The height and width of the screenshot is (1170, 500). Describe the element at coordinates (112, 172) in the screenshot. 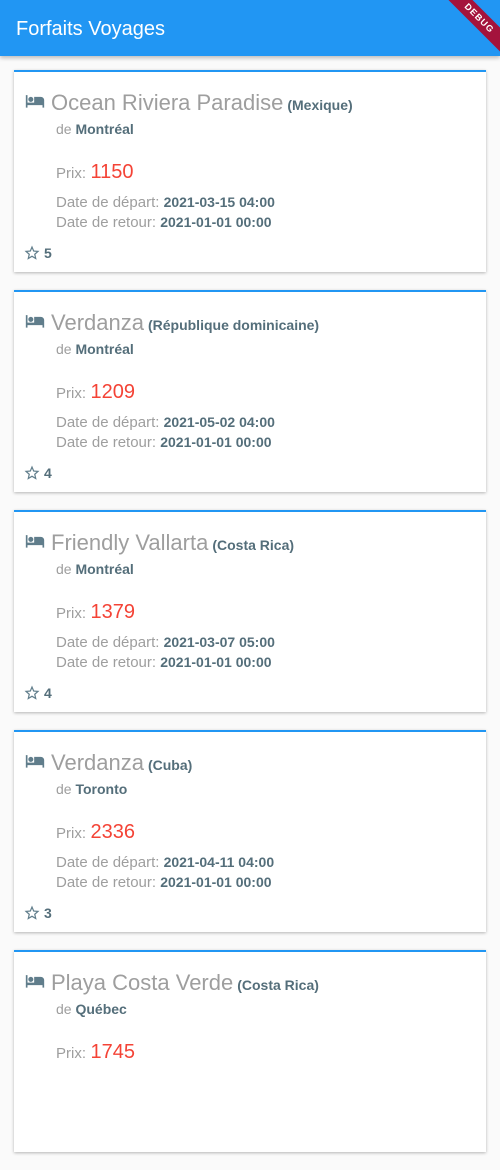

I see `price: 1150` at that location.